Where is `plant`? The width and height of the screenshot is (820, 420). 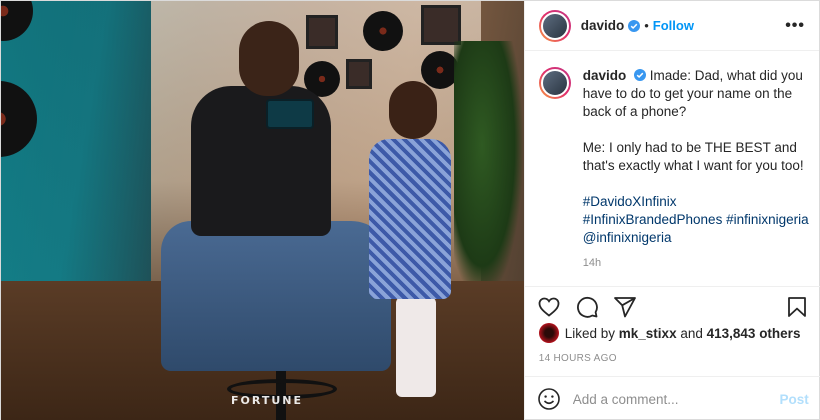
plant is located at coordinates (488, 171).